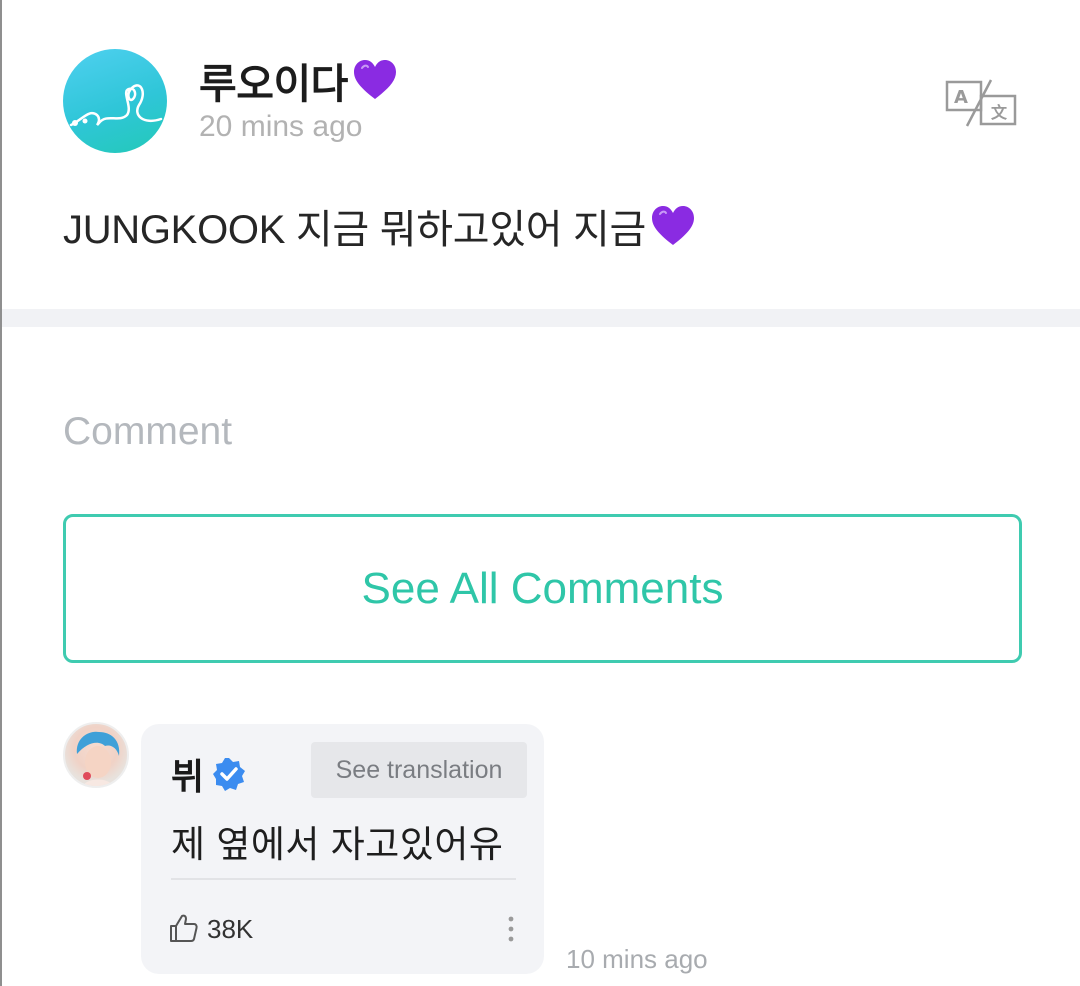 This screenshot has width=1080, height=986. Describe the element at coordinates (982, 103) in the screenshot. I see `translate-icon: A 文` at that location.